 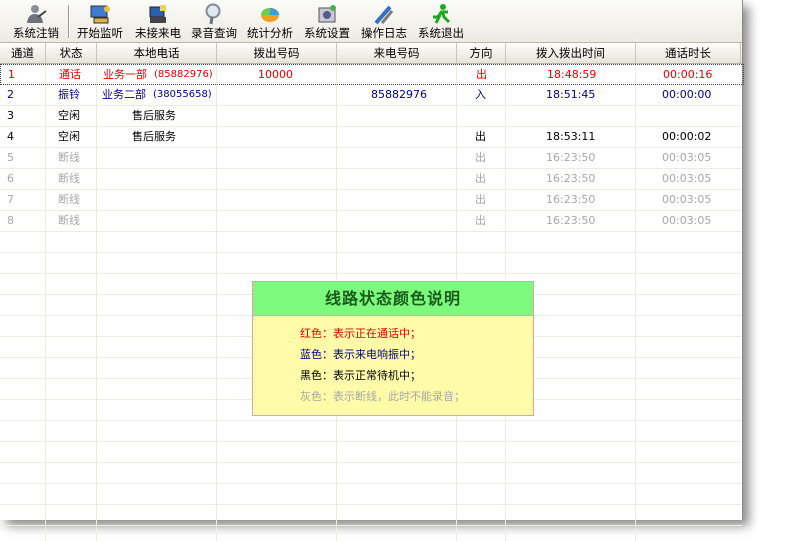 What do you see at coordinates (571, 136) in the screenshot?
I see `row-time: 18:53:11` at bounding box center [571, 136].